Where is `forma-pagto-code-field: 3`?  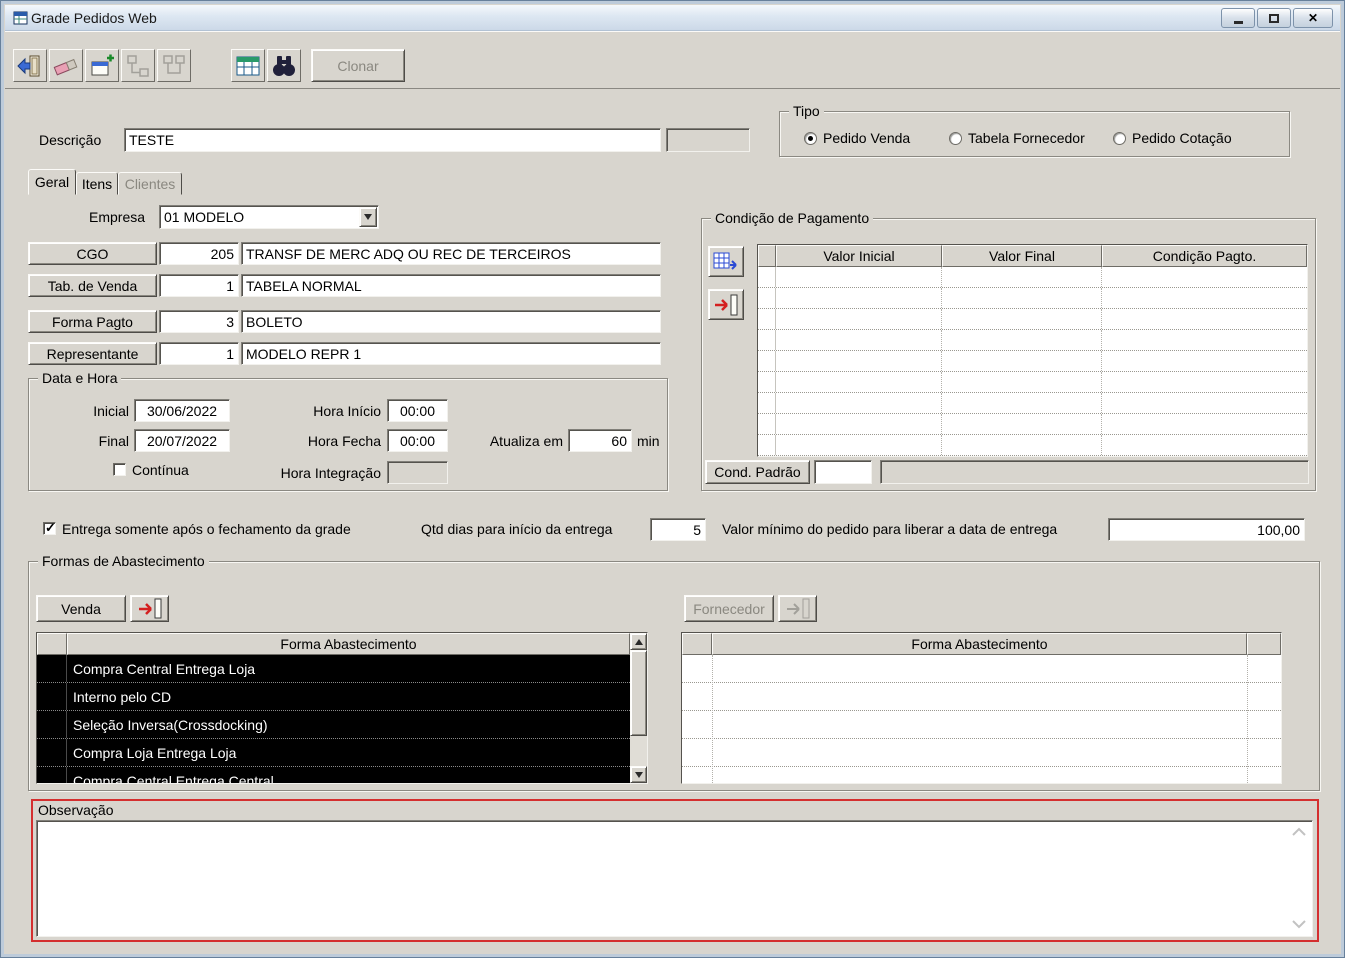 forma-pagto-code-field: 3 is located at coordinates (199, 321).